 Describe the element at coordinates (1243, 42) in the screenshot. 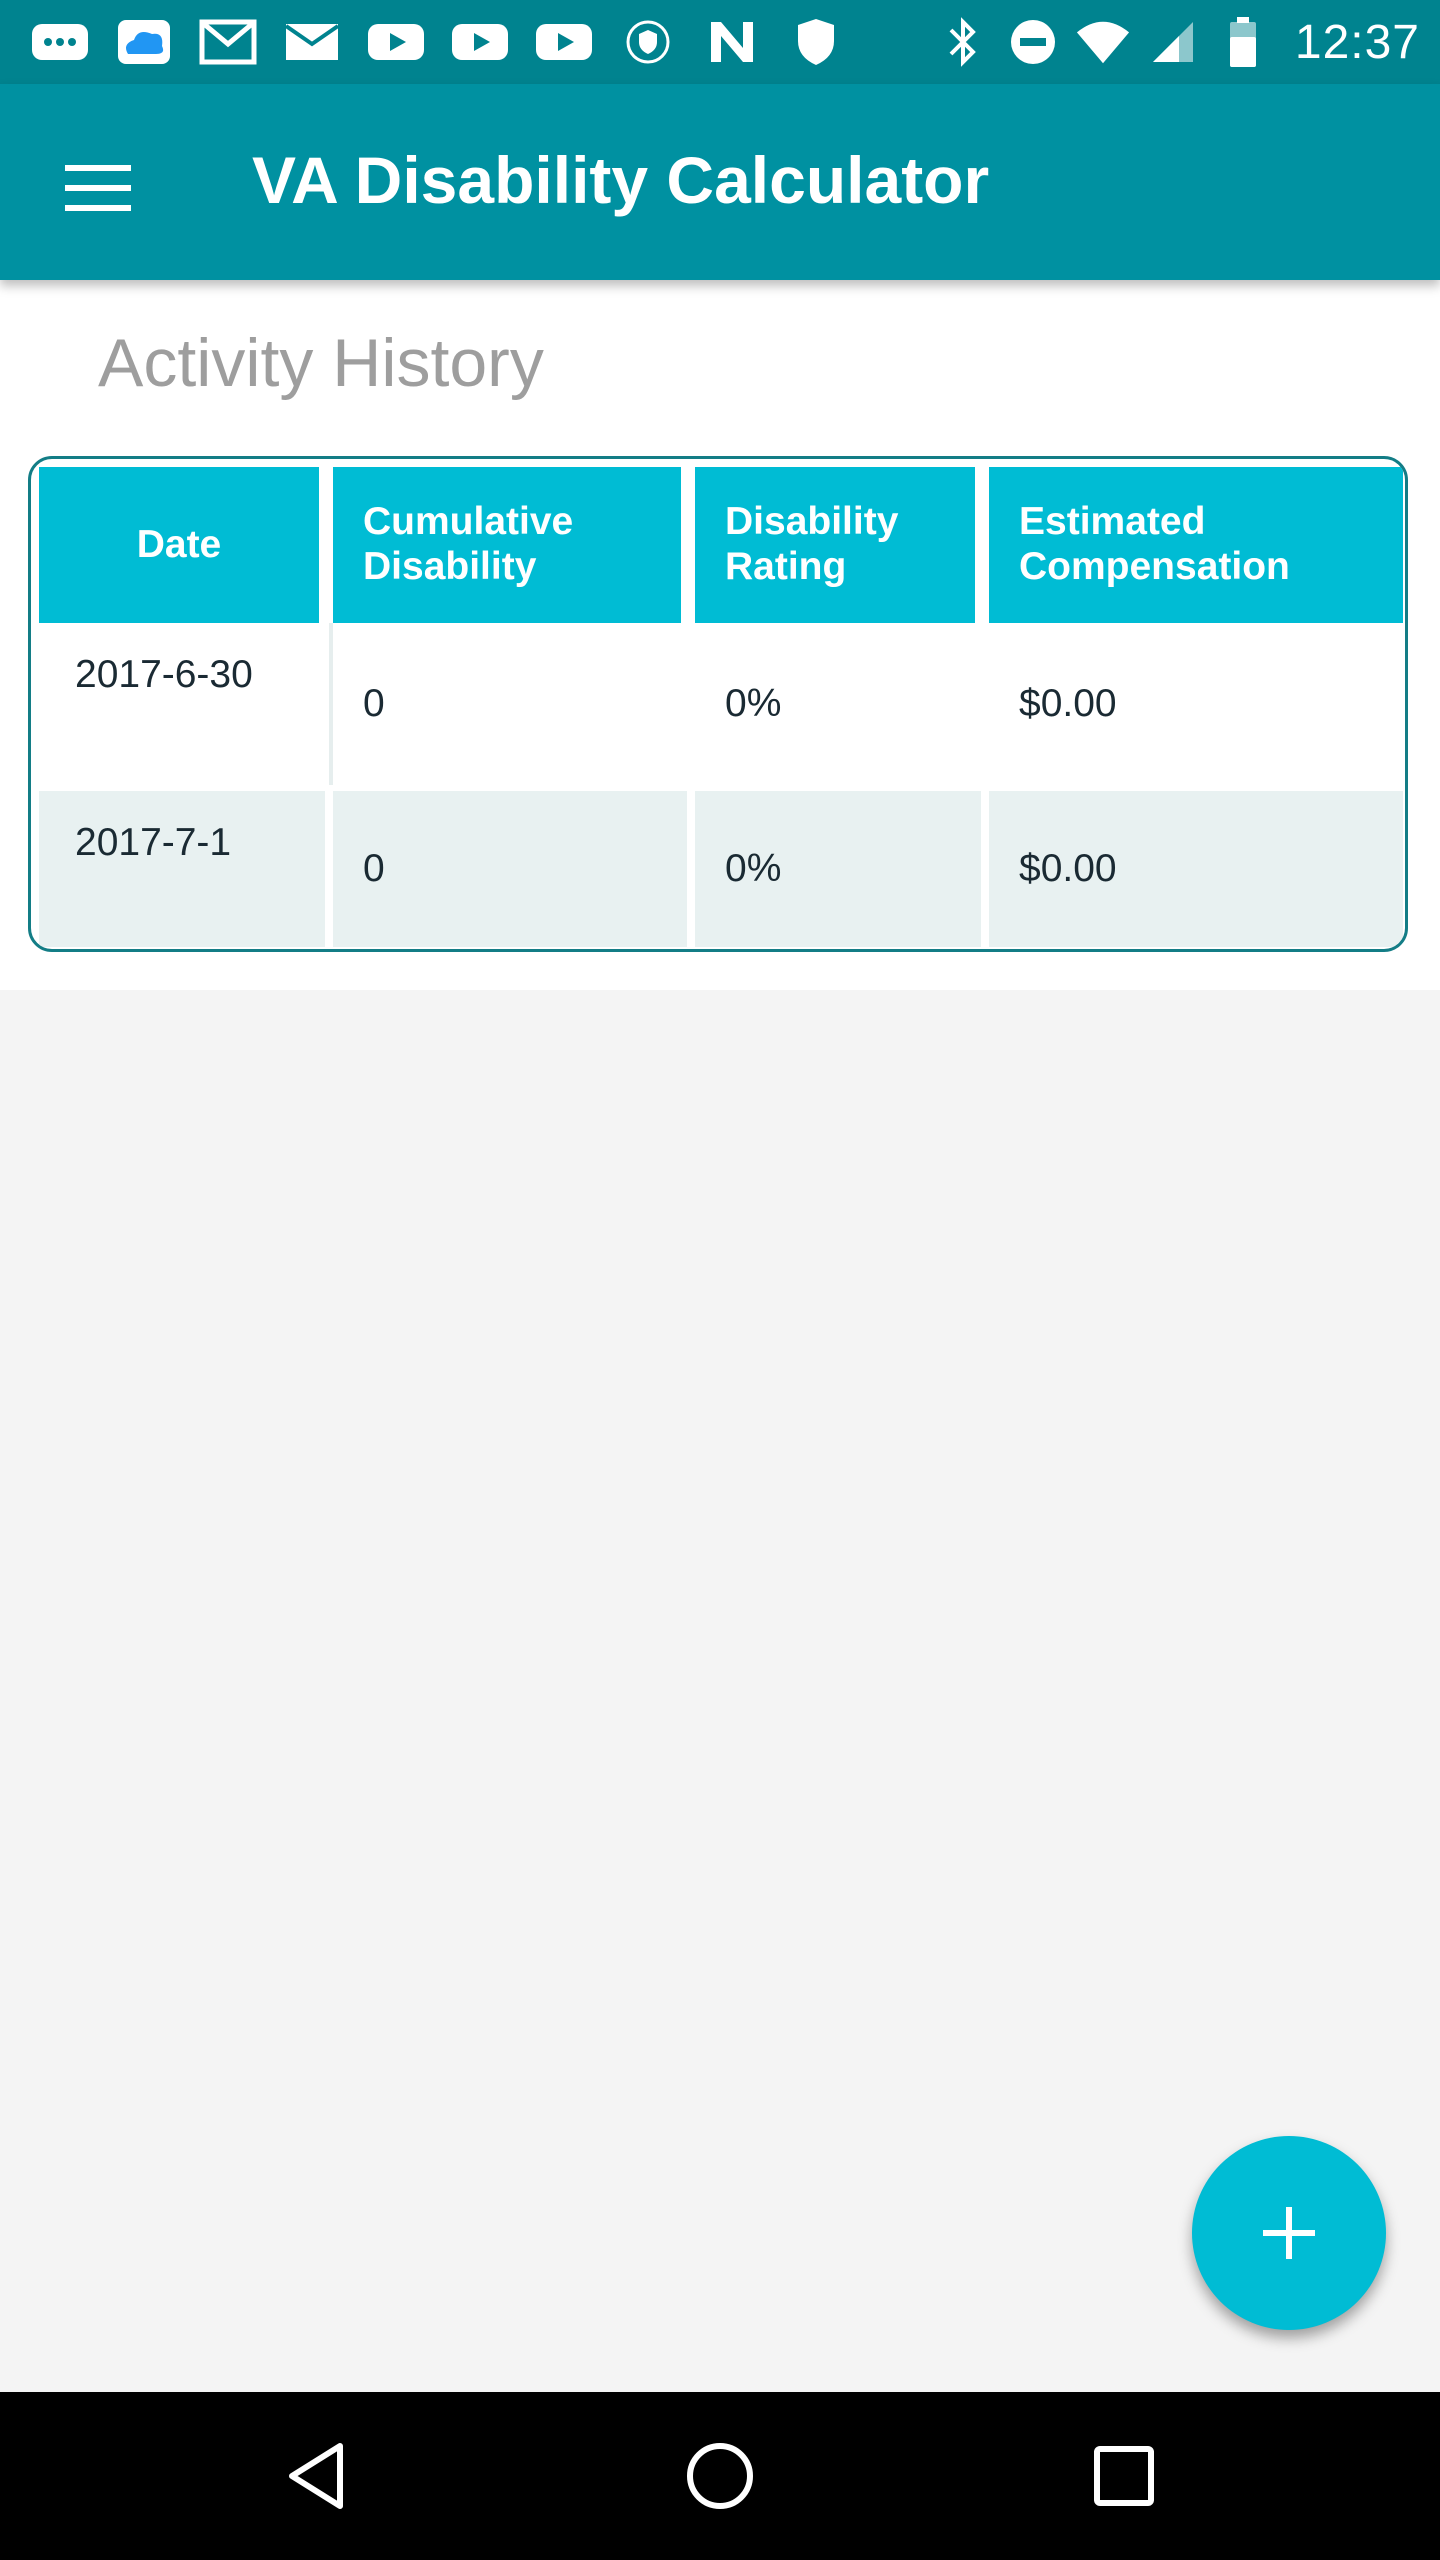

I see `battery-icon` at that location.